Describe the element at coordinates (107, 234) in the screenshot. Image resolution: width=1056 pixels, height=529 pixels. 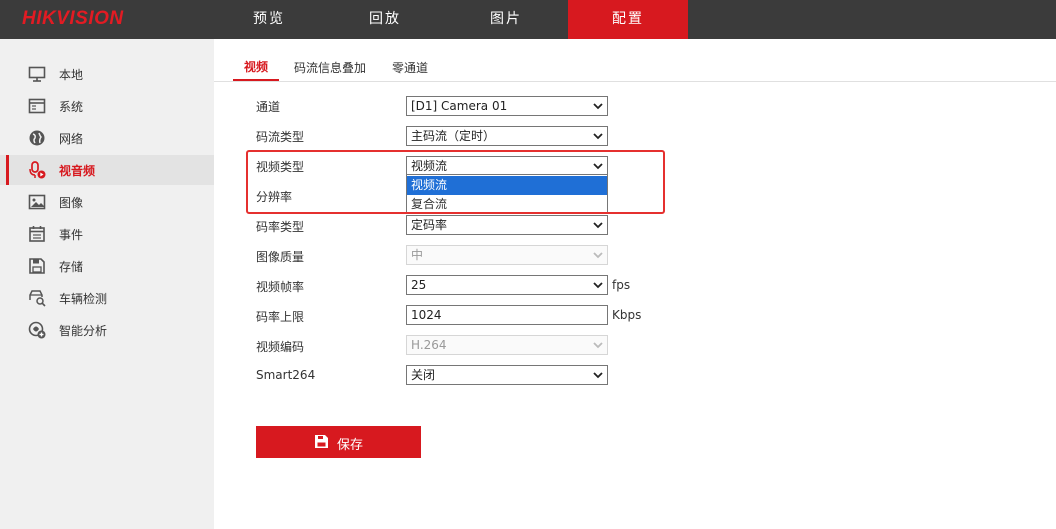
I see `sidebar-item-event: 事件` at that location.